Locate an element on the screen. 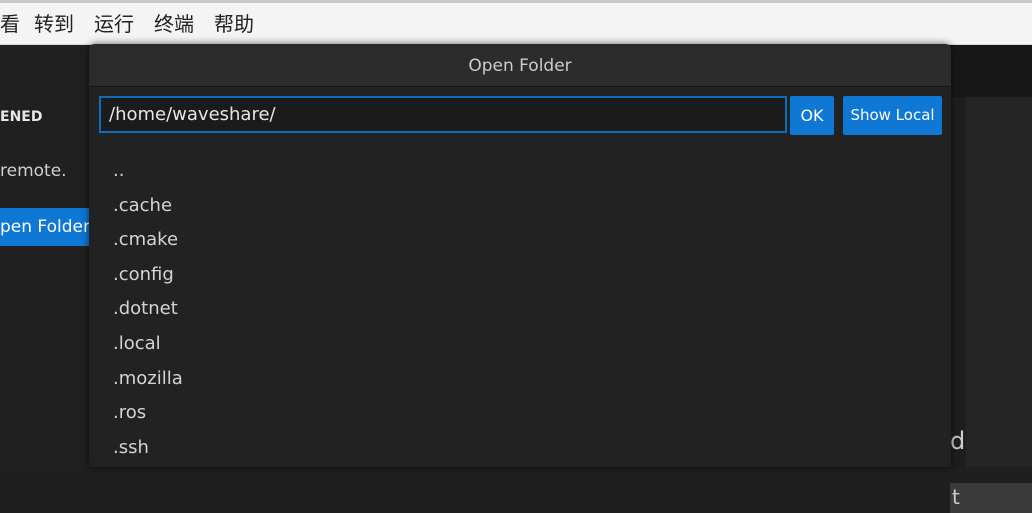 This screenshot has width=1032, height=513. folder-item: .dotnet is located at coordinates (523, 309).